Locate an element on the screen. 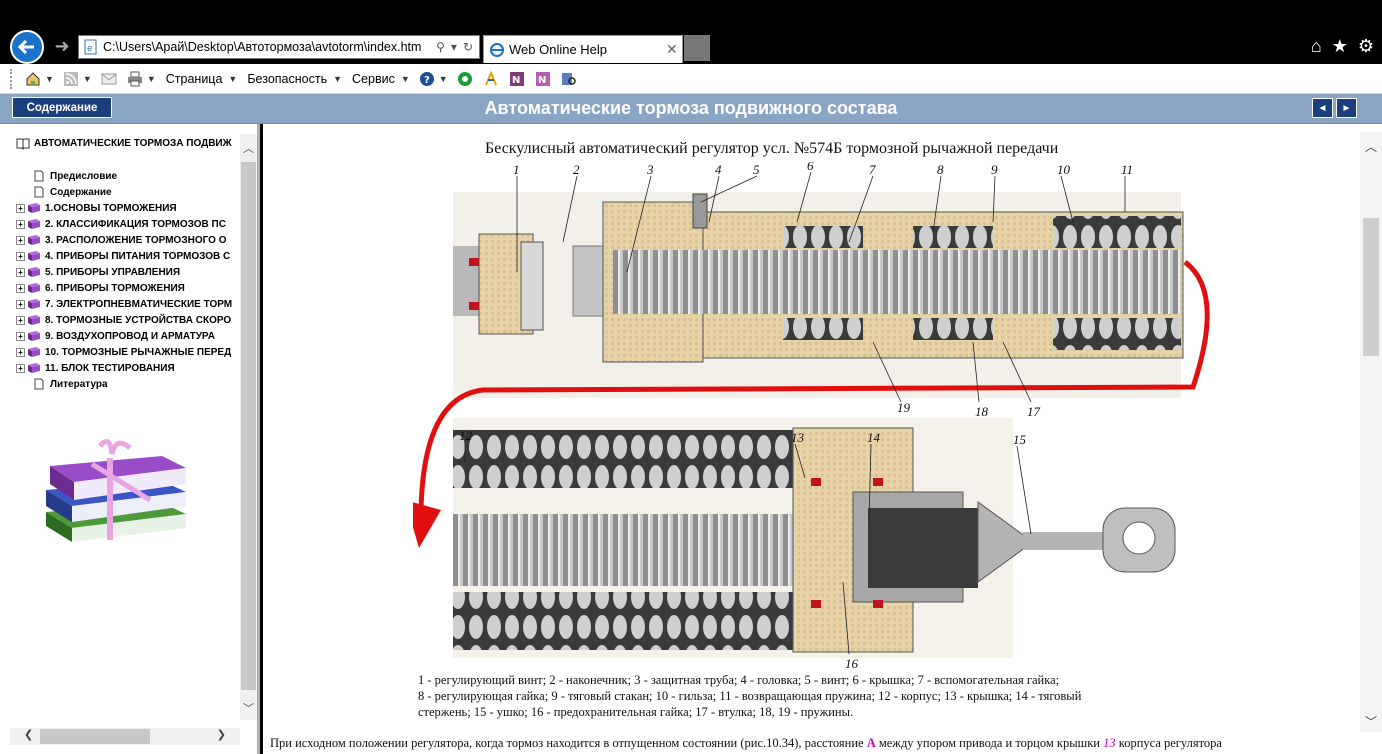 The width and height of the screenshot is (1382, 754). translate-icon is located at coordinates (491, 79).